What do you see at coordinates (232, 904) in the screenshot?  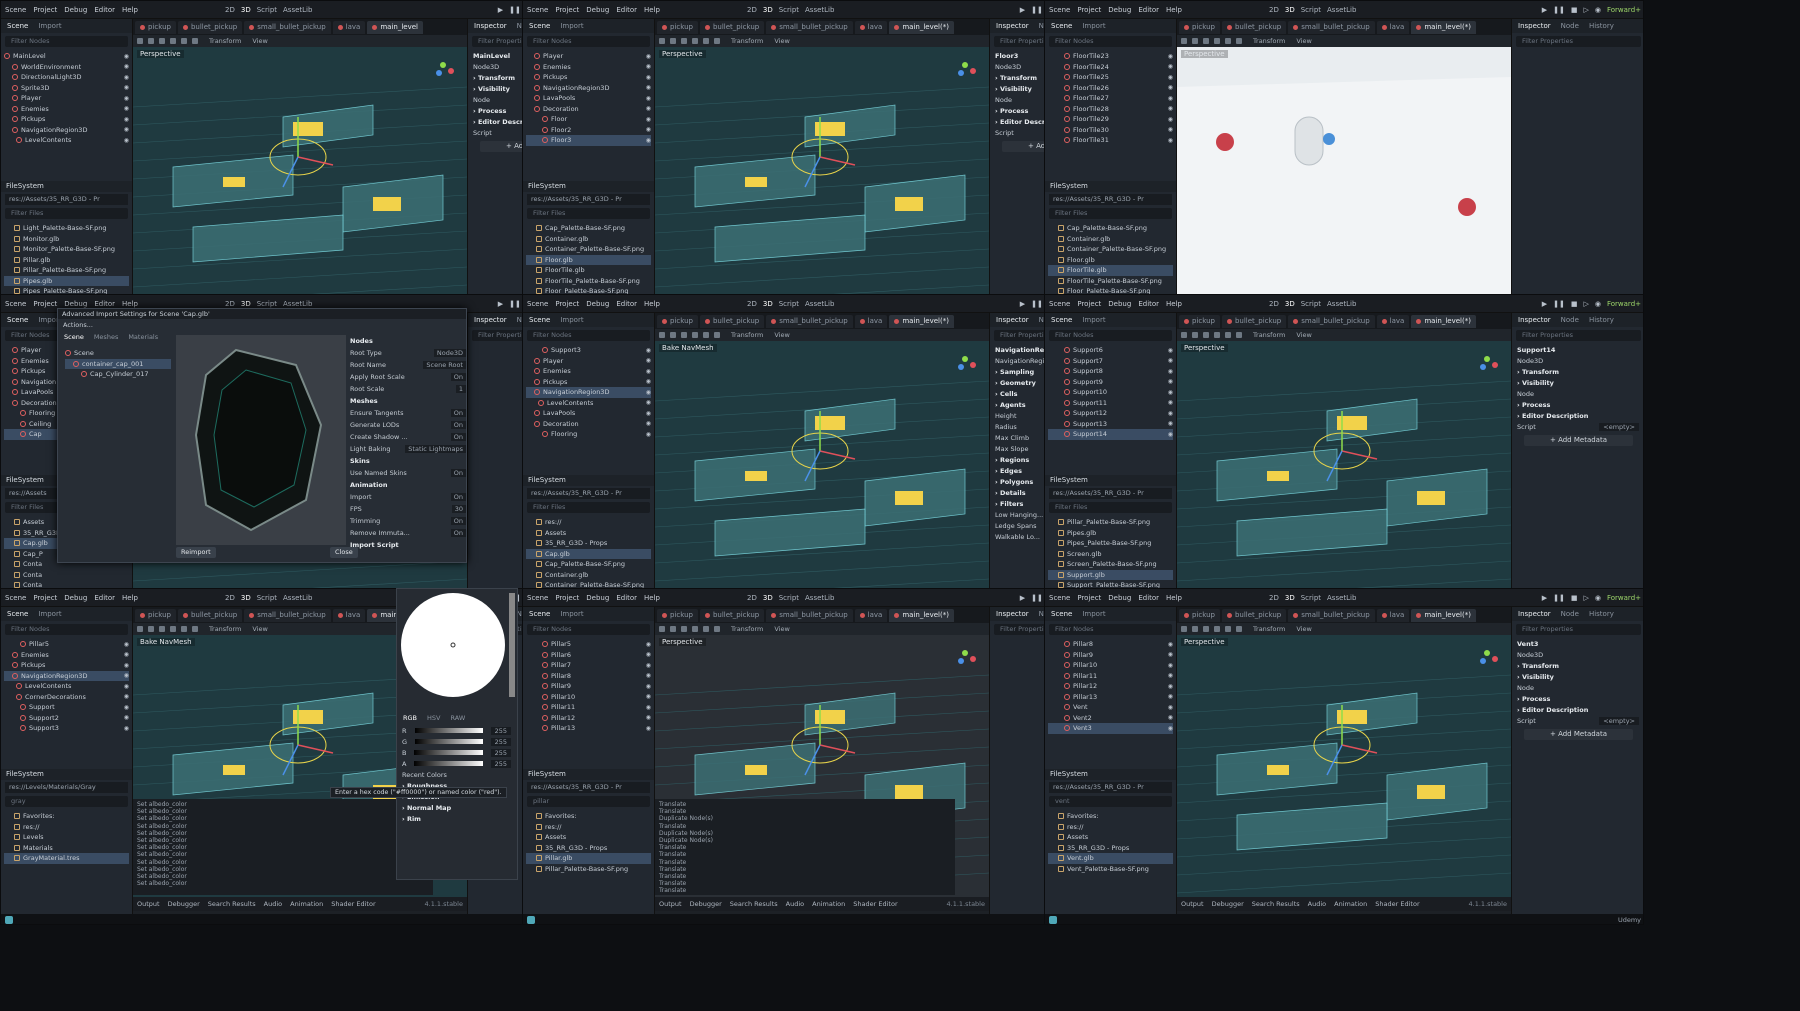 I see `bottom-tab: Search Results` at bounding box center [232, 904].